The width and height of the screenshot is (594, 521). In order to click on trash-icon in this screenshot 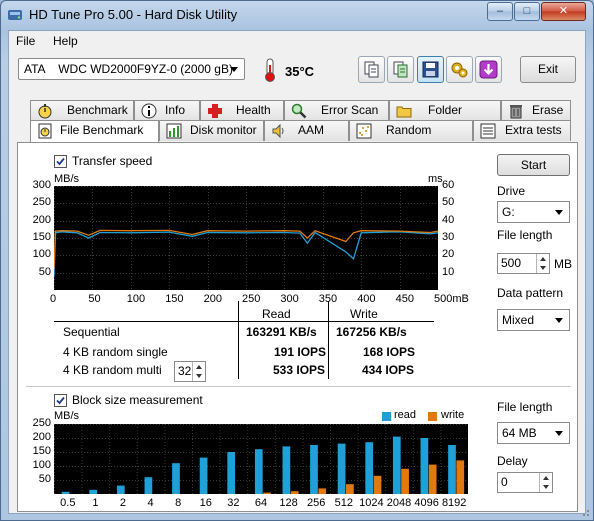, I will do `click(516, 112)`.